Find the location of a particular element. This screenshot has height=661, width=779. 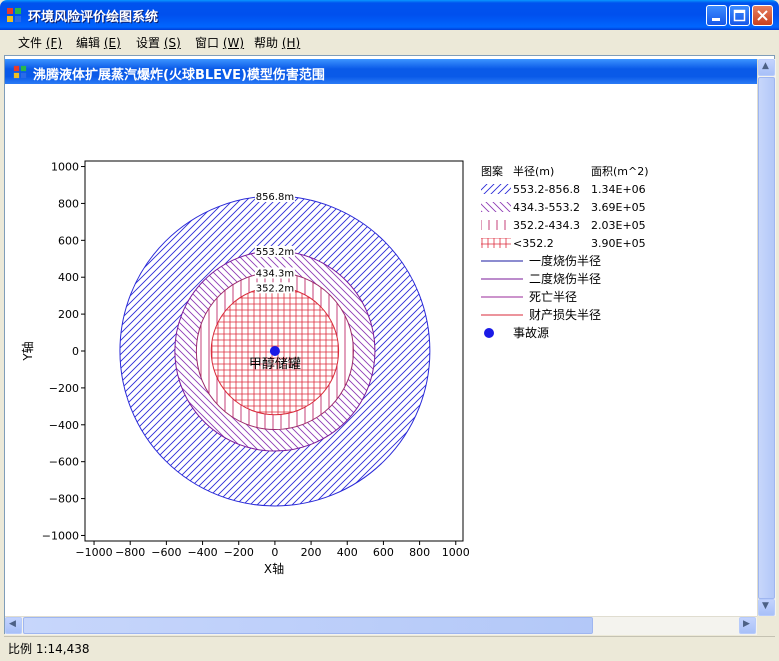

x-tick-label-0: −1000 is located at coordinates (93, 552).